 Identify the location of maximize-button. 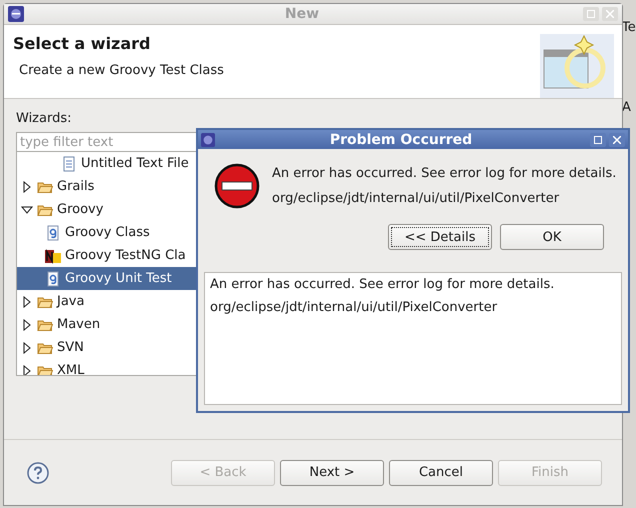
(598, 139).